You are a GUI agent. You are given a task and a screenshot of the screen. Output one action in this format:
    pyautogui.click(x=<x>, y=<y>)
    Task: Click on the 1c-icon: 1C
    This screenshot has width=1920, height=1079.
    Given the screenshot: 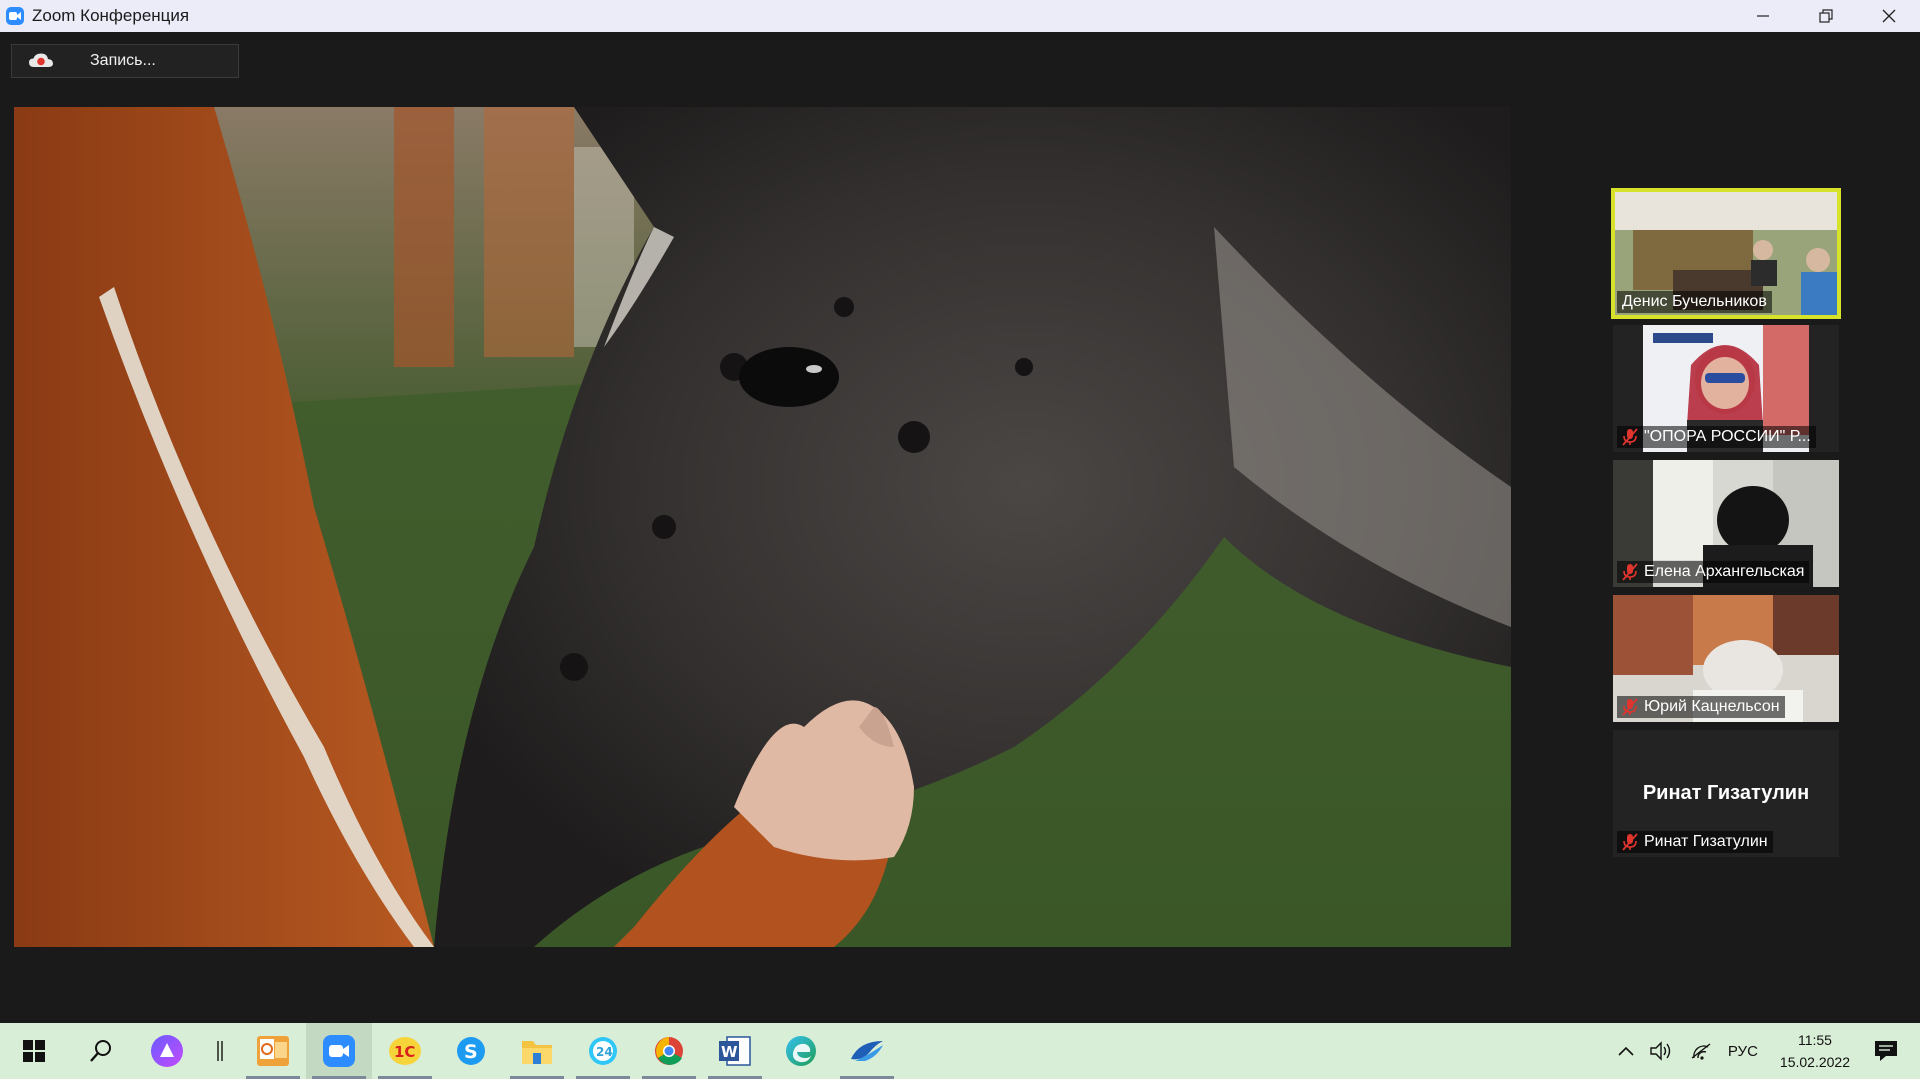 What is the action you would take?
    pyautogui.click(x=405, y=1051)
    